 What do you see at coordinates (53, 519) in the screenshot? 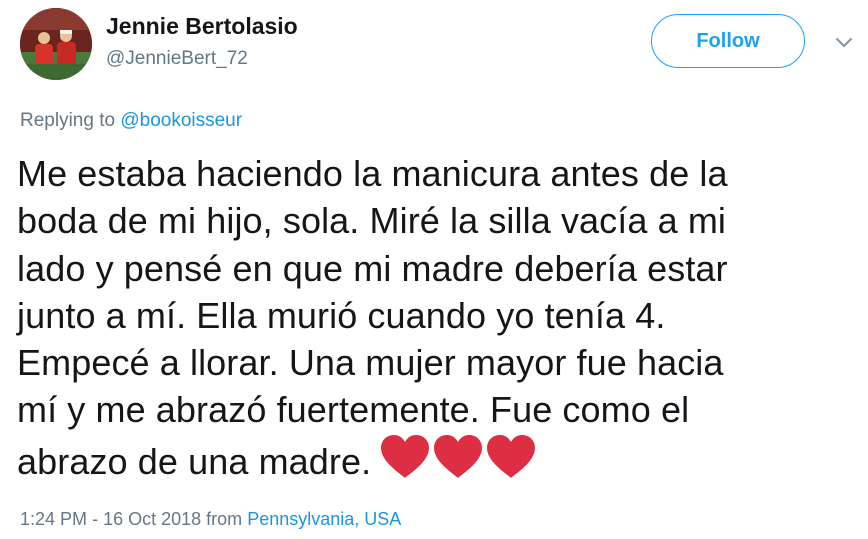
I see `tweet-time: 1:24 PM` at bounding box center [53, 519].